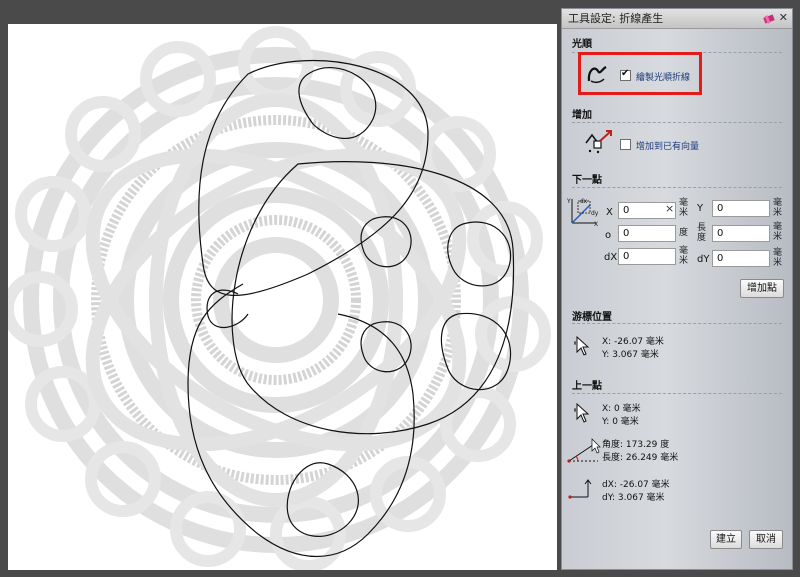  Describe the element at coordinates (769, 18) in the screenshot. I see `app-icon` at that location.